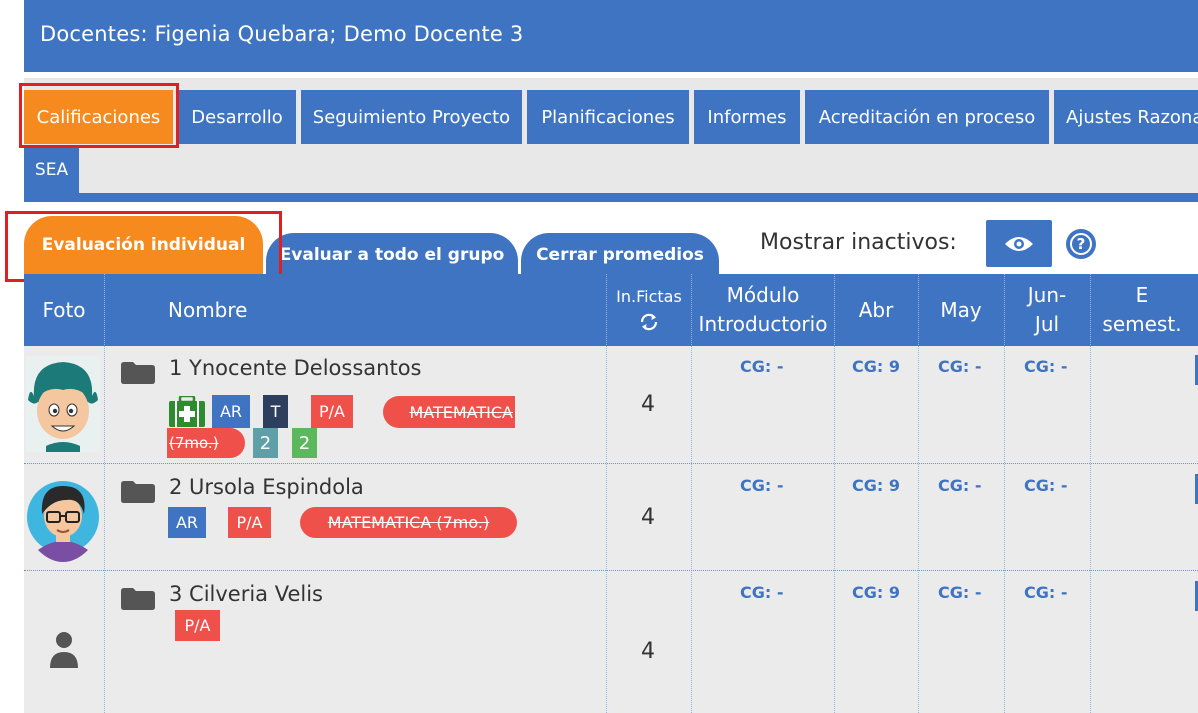  What do you see at coordinates (1142, 310) in the screenshot?
I see `col-e-semest: E semest.` at bounding box center [1142, 310].